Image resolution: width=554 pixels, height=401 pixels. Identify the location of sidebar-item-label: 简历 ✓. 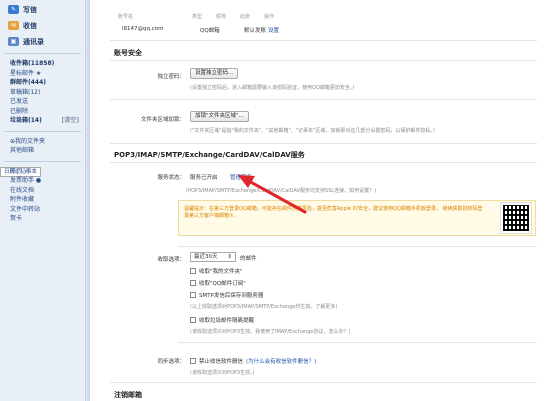
(19, 171).